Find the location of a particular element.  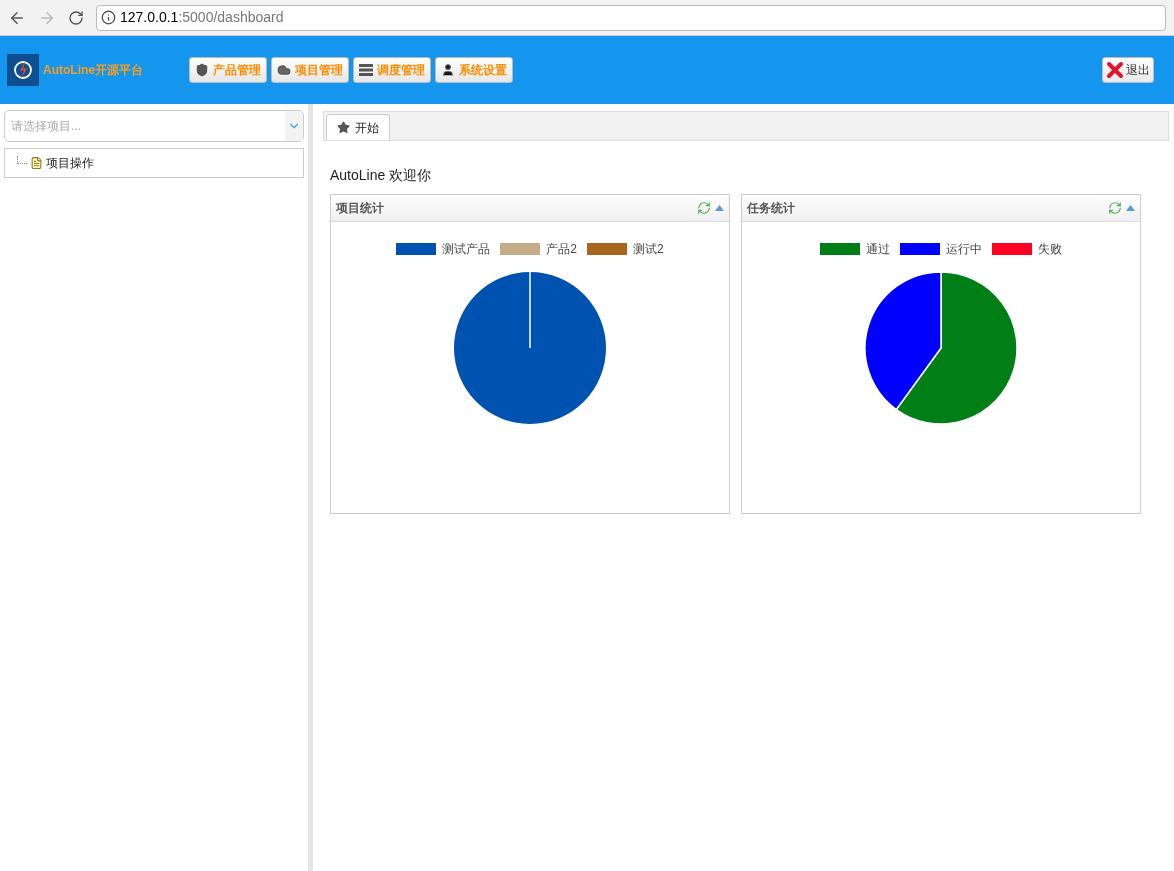

brand-name: AutoLine开源平台 is located at coordinates (93, 70).